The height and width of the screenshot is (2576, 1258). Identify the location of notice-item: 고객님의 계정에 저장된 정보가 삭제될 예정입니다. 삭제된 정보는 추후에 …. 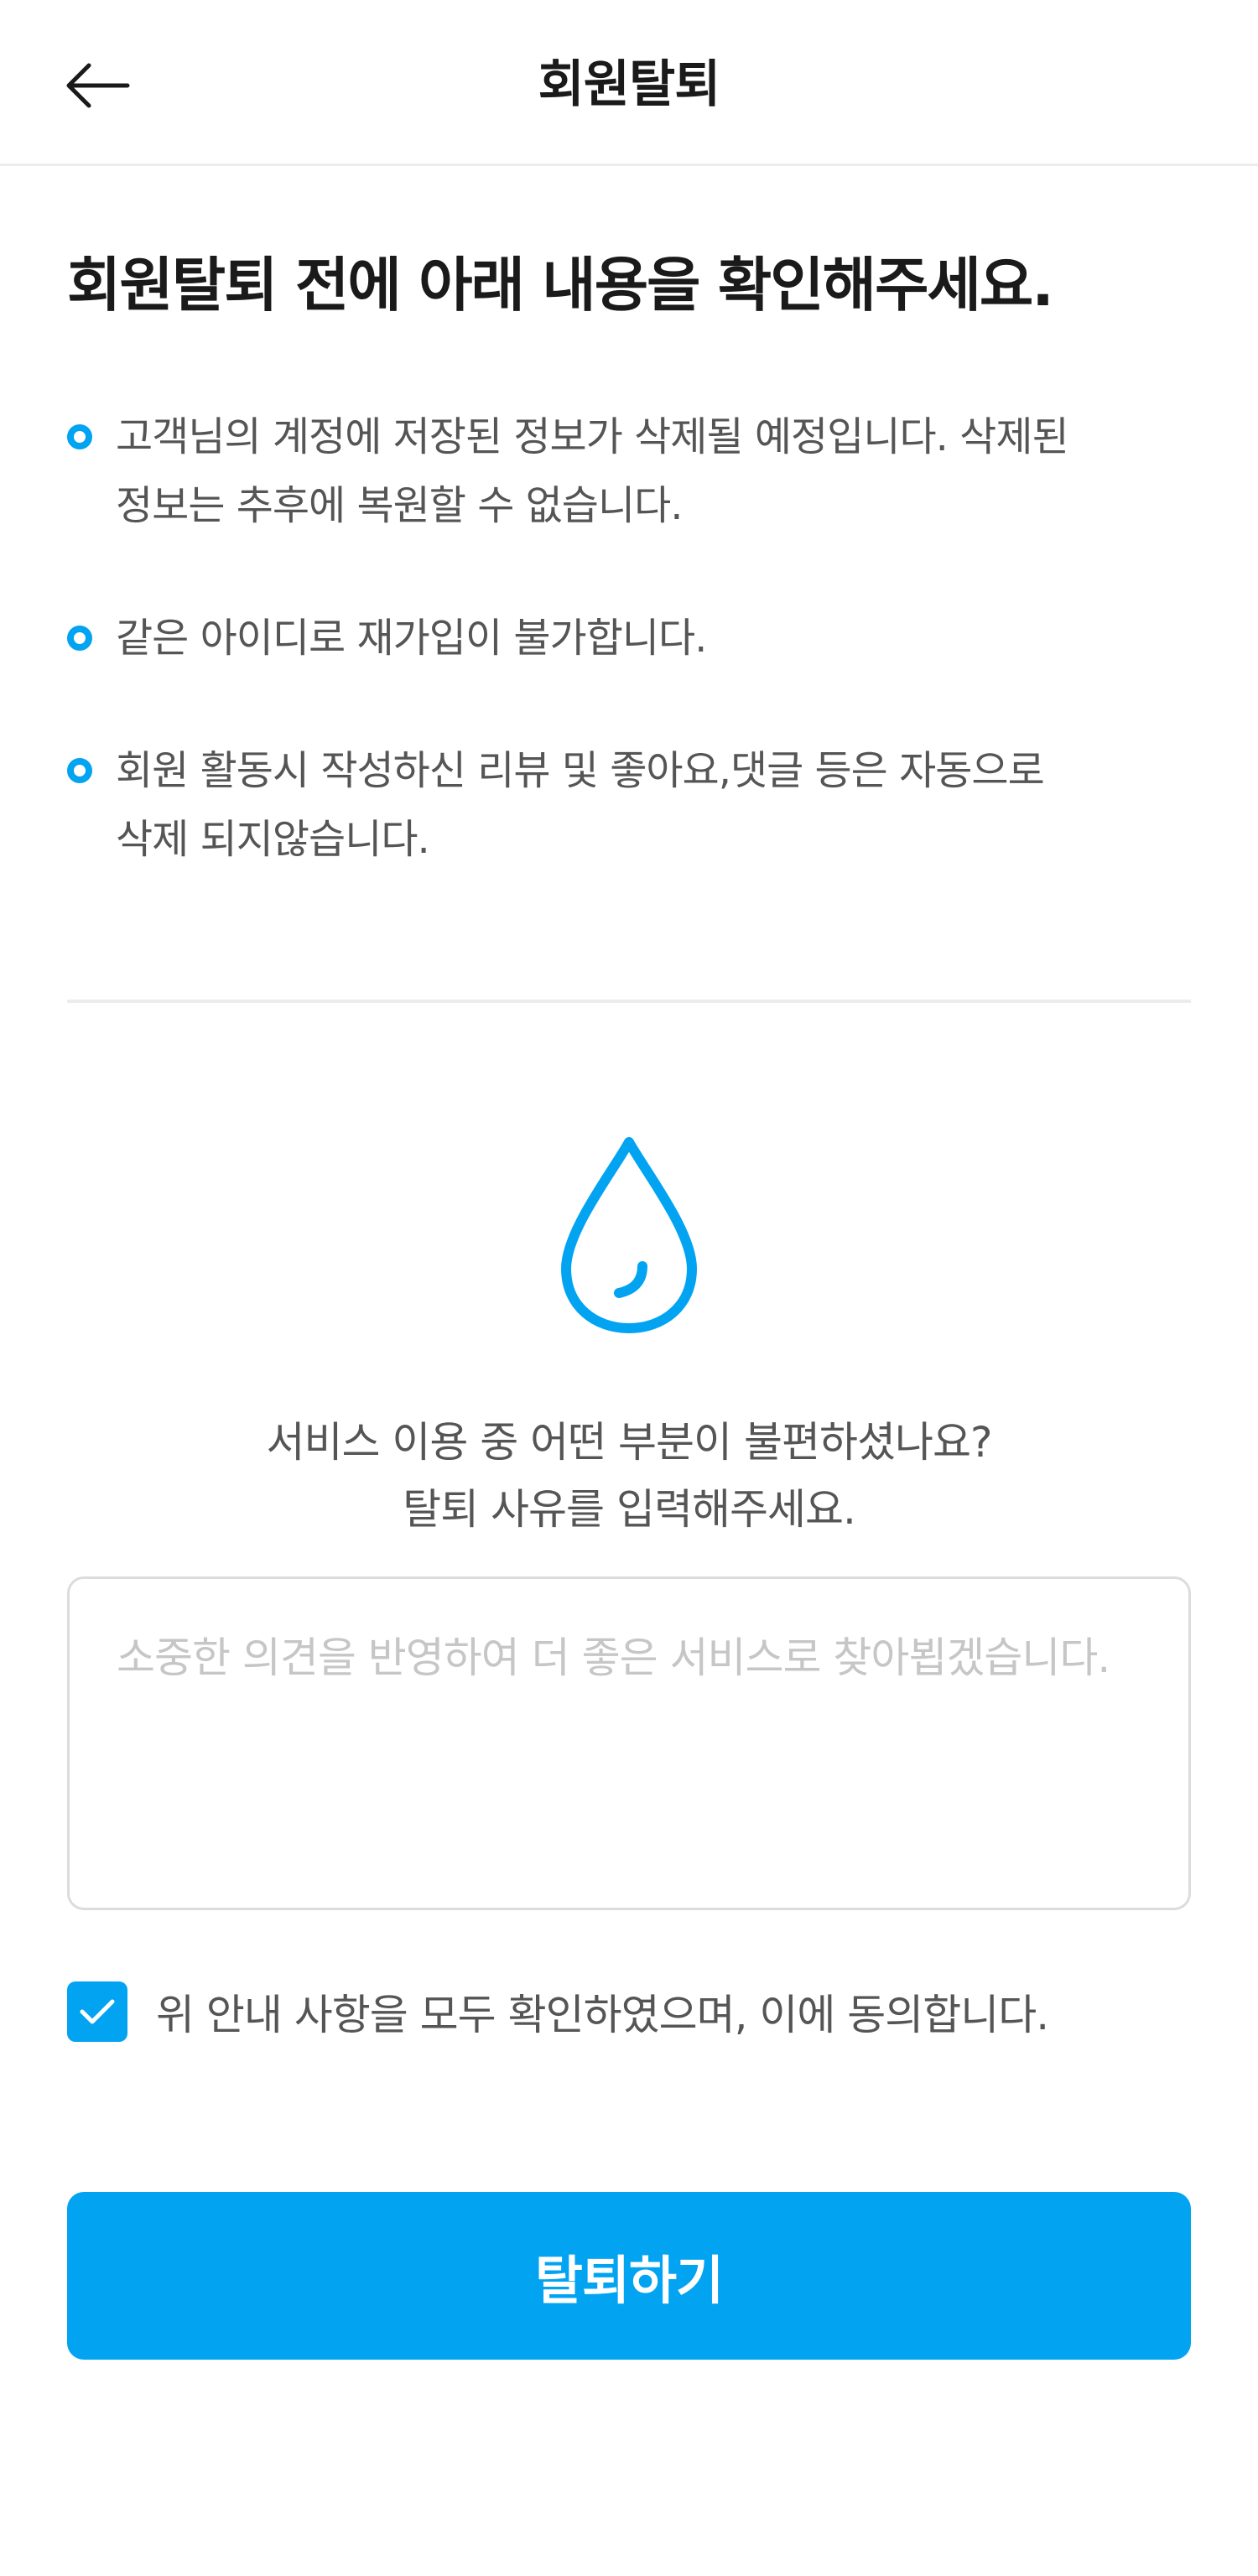
(638, 471).